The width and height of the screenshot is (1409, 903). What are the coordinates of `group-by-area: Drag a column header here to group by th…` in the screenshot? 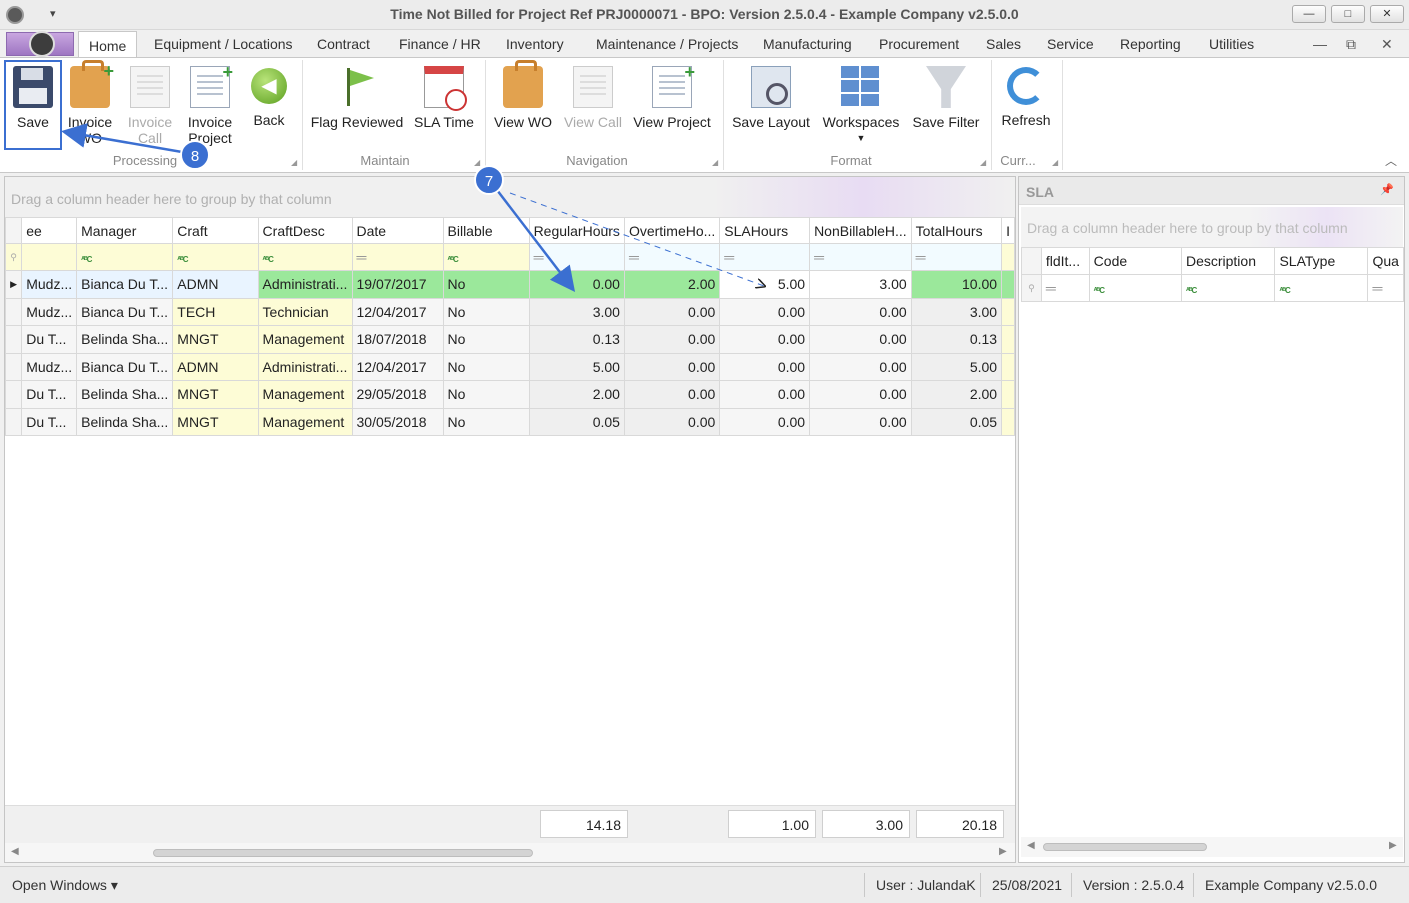 It's located at (510, 197).